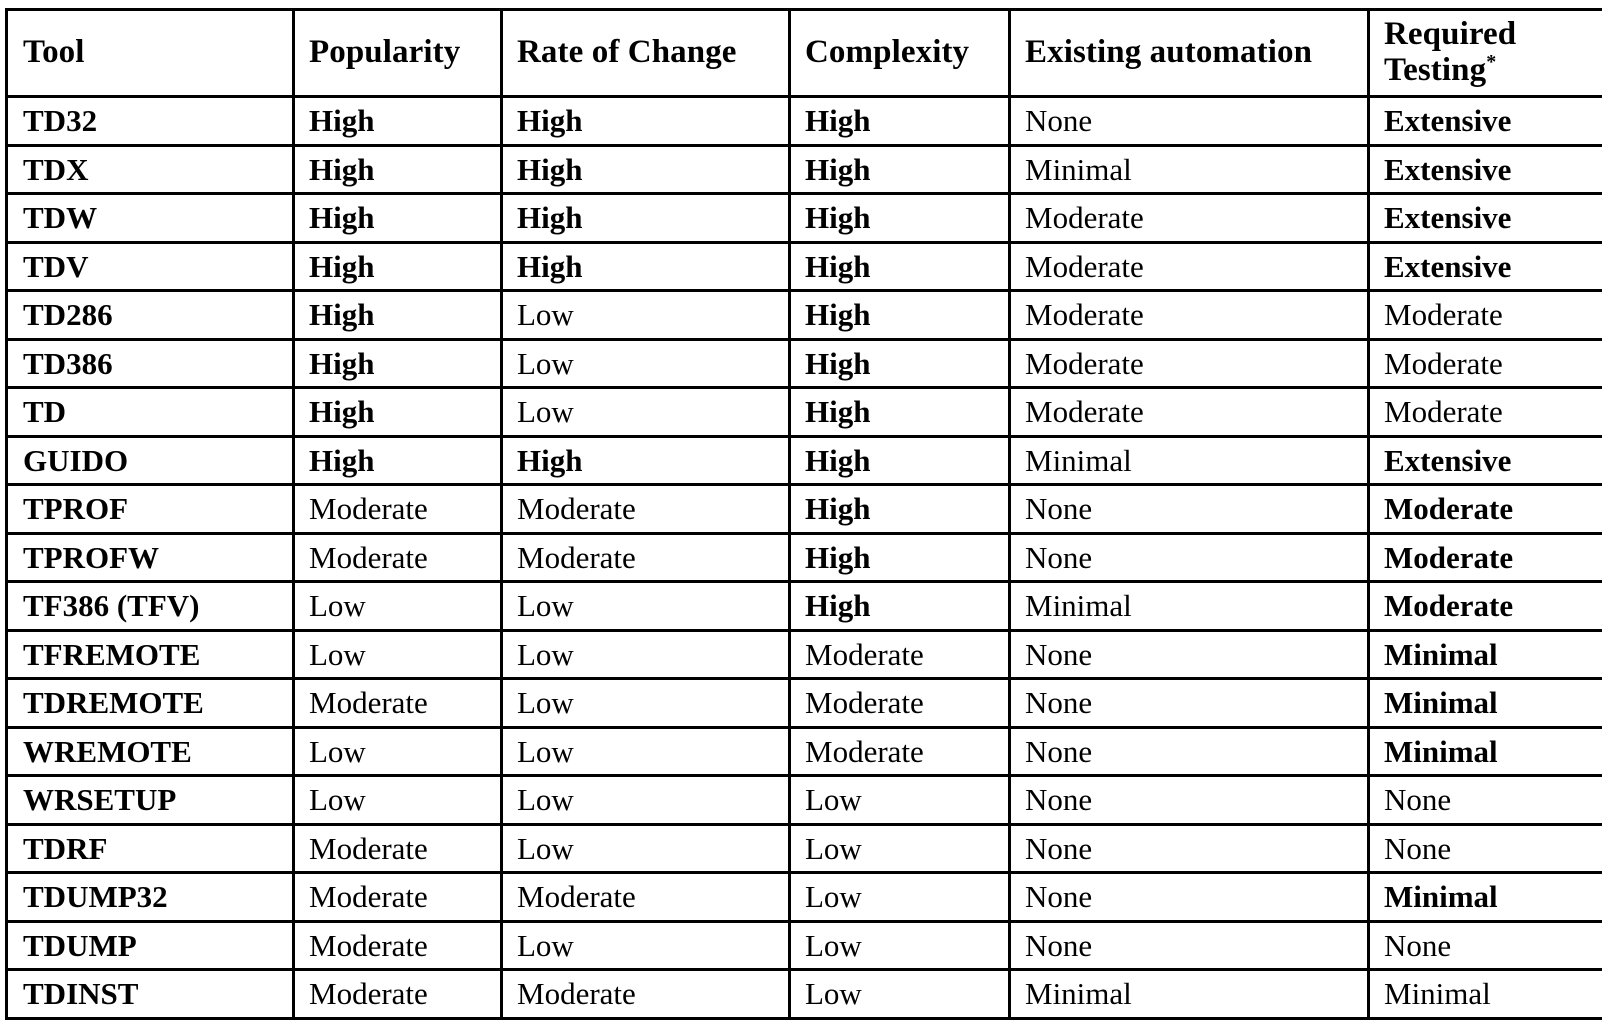 This screenshot has width=1602, height=1035. What do you see at coordinates (385, 52) in the screenshot?
I see `column-header-label-popularity: Popularity` at bounding box center [385, 52].